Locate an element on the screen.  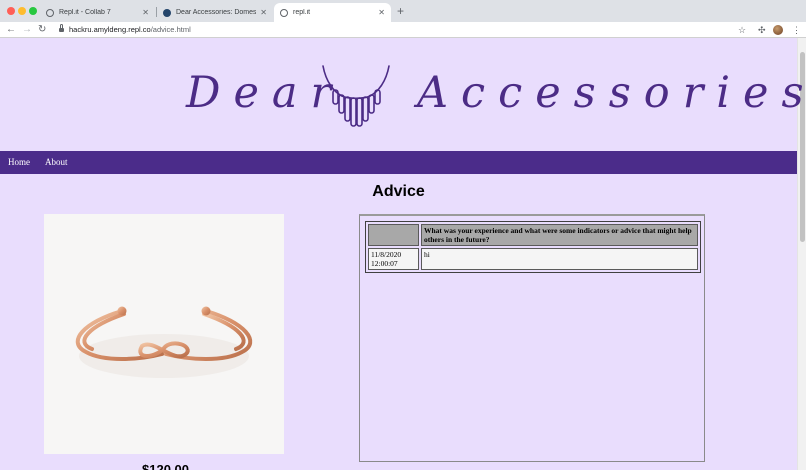
nav-home-link: Home is located at coordinates (19, 162).